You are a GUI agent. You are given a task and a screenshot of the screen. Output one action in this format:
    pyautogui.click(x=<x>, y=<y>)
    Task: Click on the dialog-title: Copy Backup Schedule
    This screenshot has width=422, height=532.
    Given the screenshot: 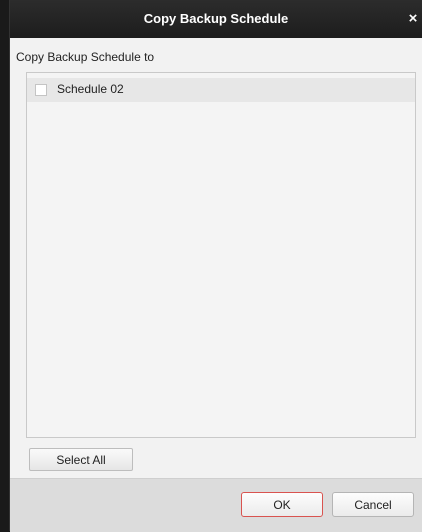 What is the action you would take?
    pyautogui.click(x=216, y=18)
    